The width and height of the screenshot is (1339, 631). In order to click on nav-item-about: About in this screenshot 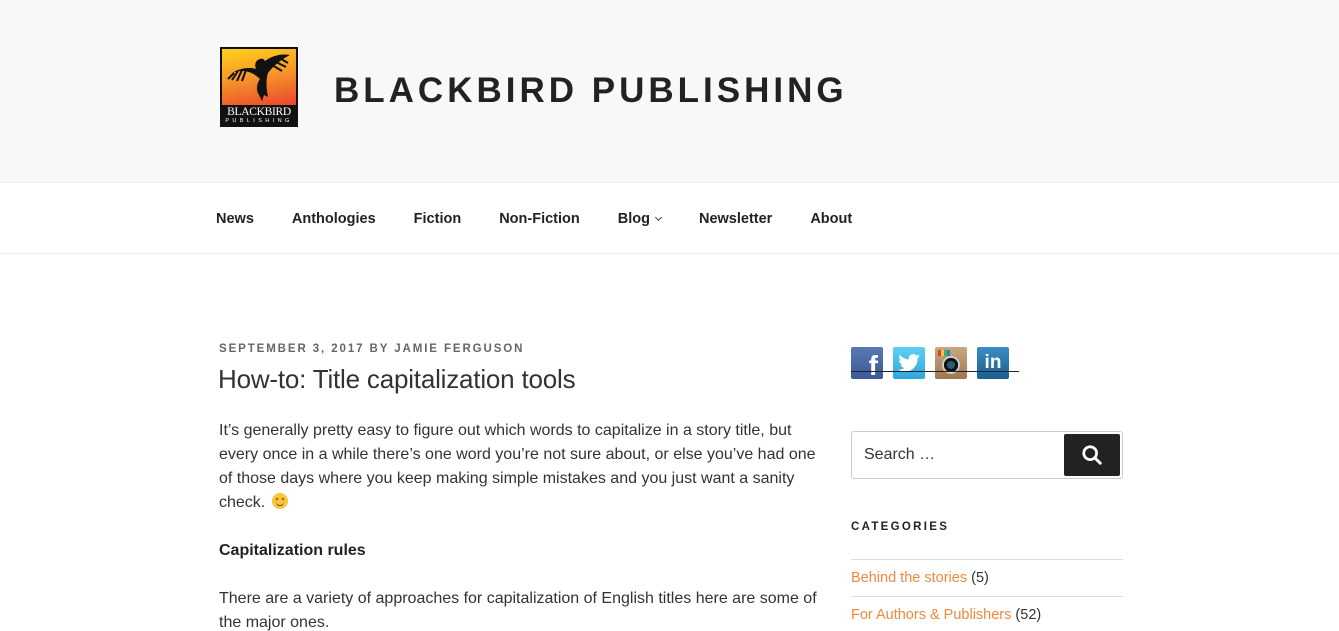, I will do `click(831, 219)`.